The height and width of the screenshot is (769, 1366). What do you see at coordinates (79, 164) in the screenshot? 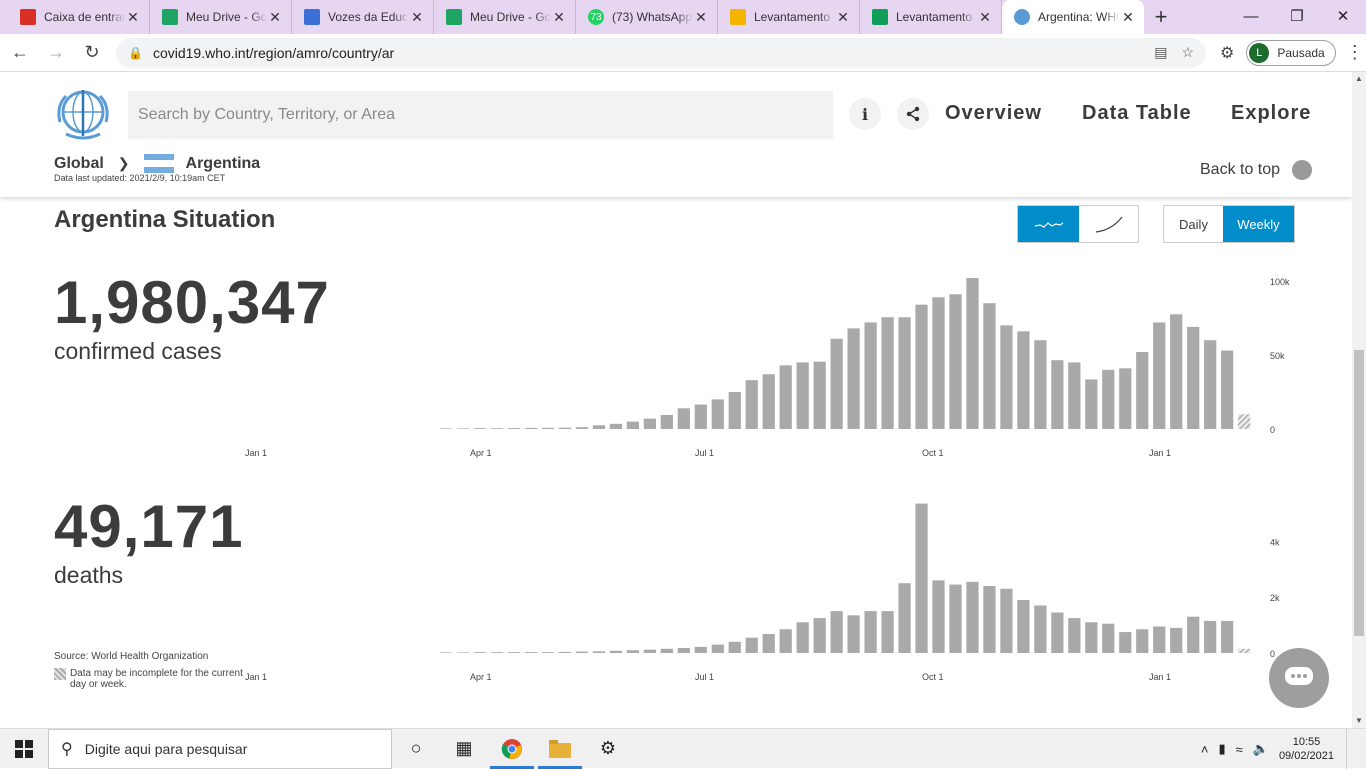
I see `breadcrumb-global: Global` at bounding box center [79, 164].